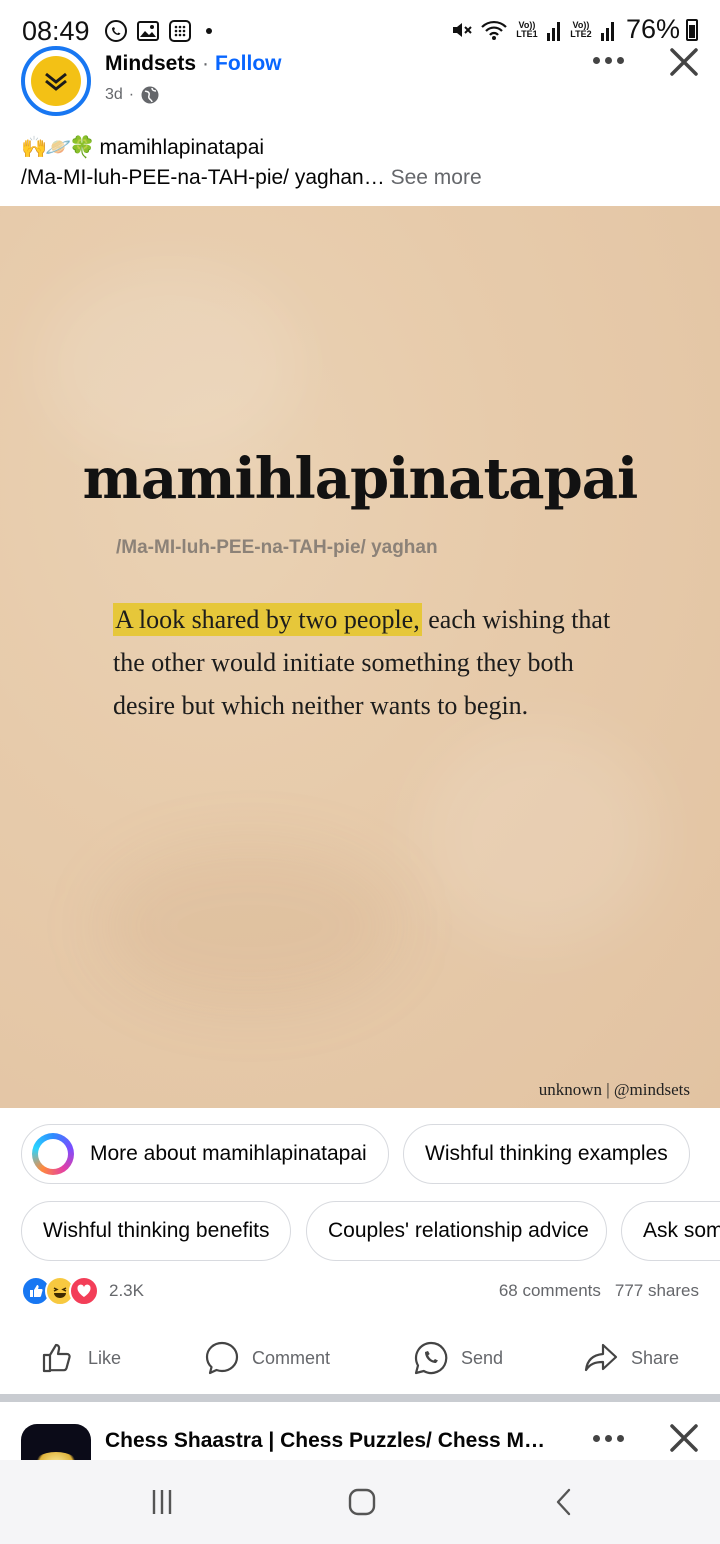 The width and height of the screenshot is (720, 1544). I want to click on back-icon, so click(563, 1502).